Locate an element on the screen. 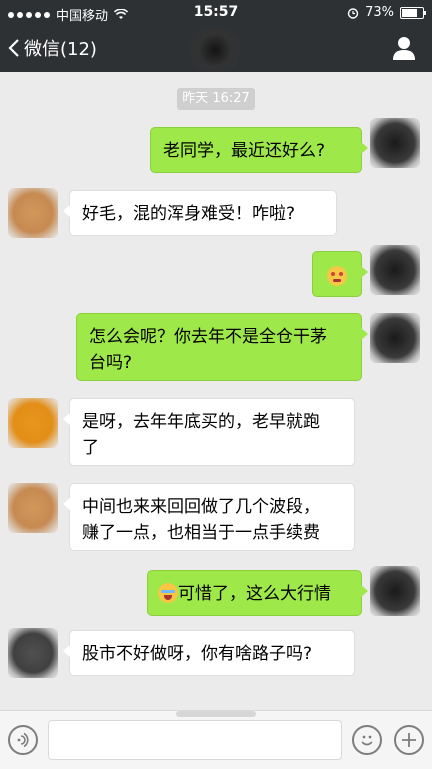  message-bubble is located at coordinates (340, 274).